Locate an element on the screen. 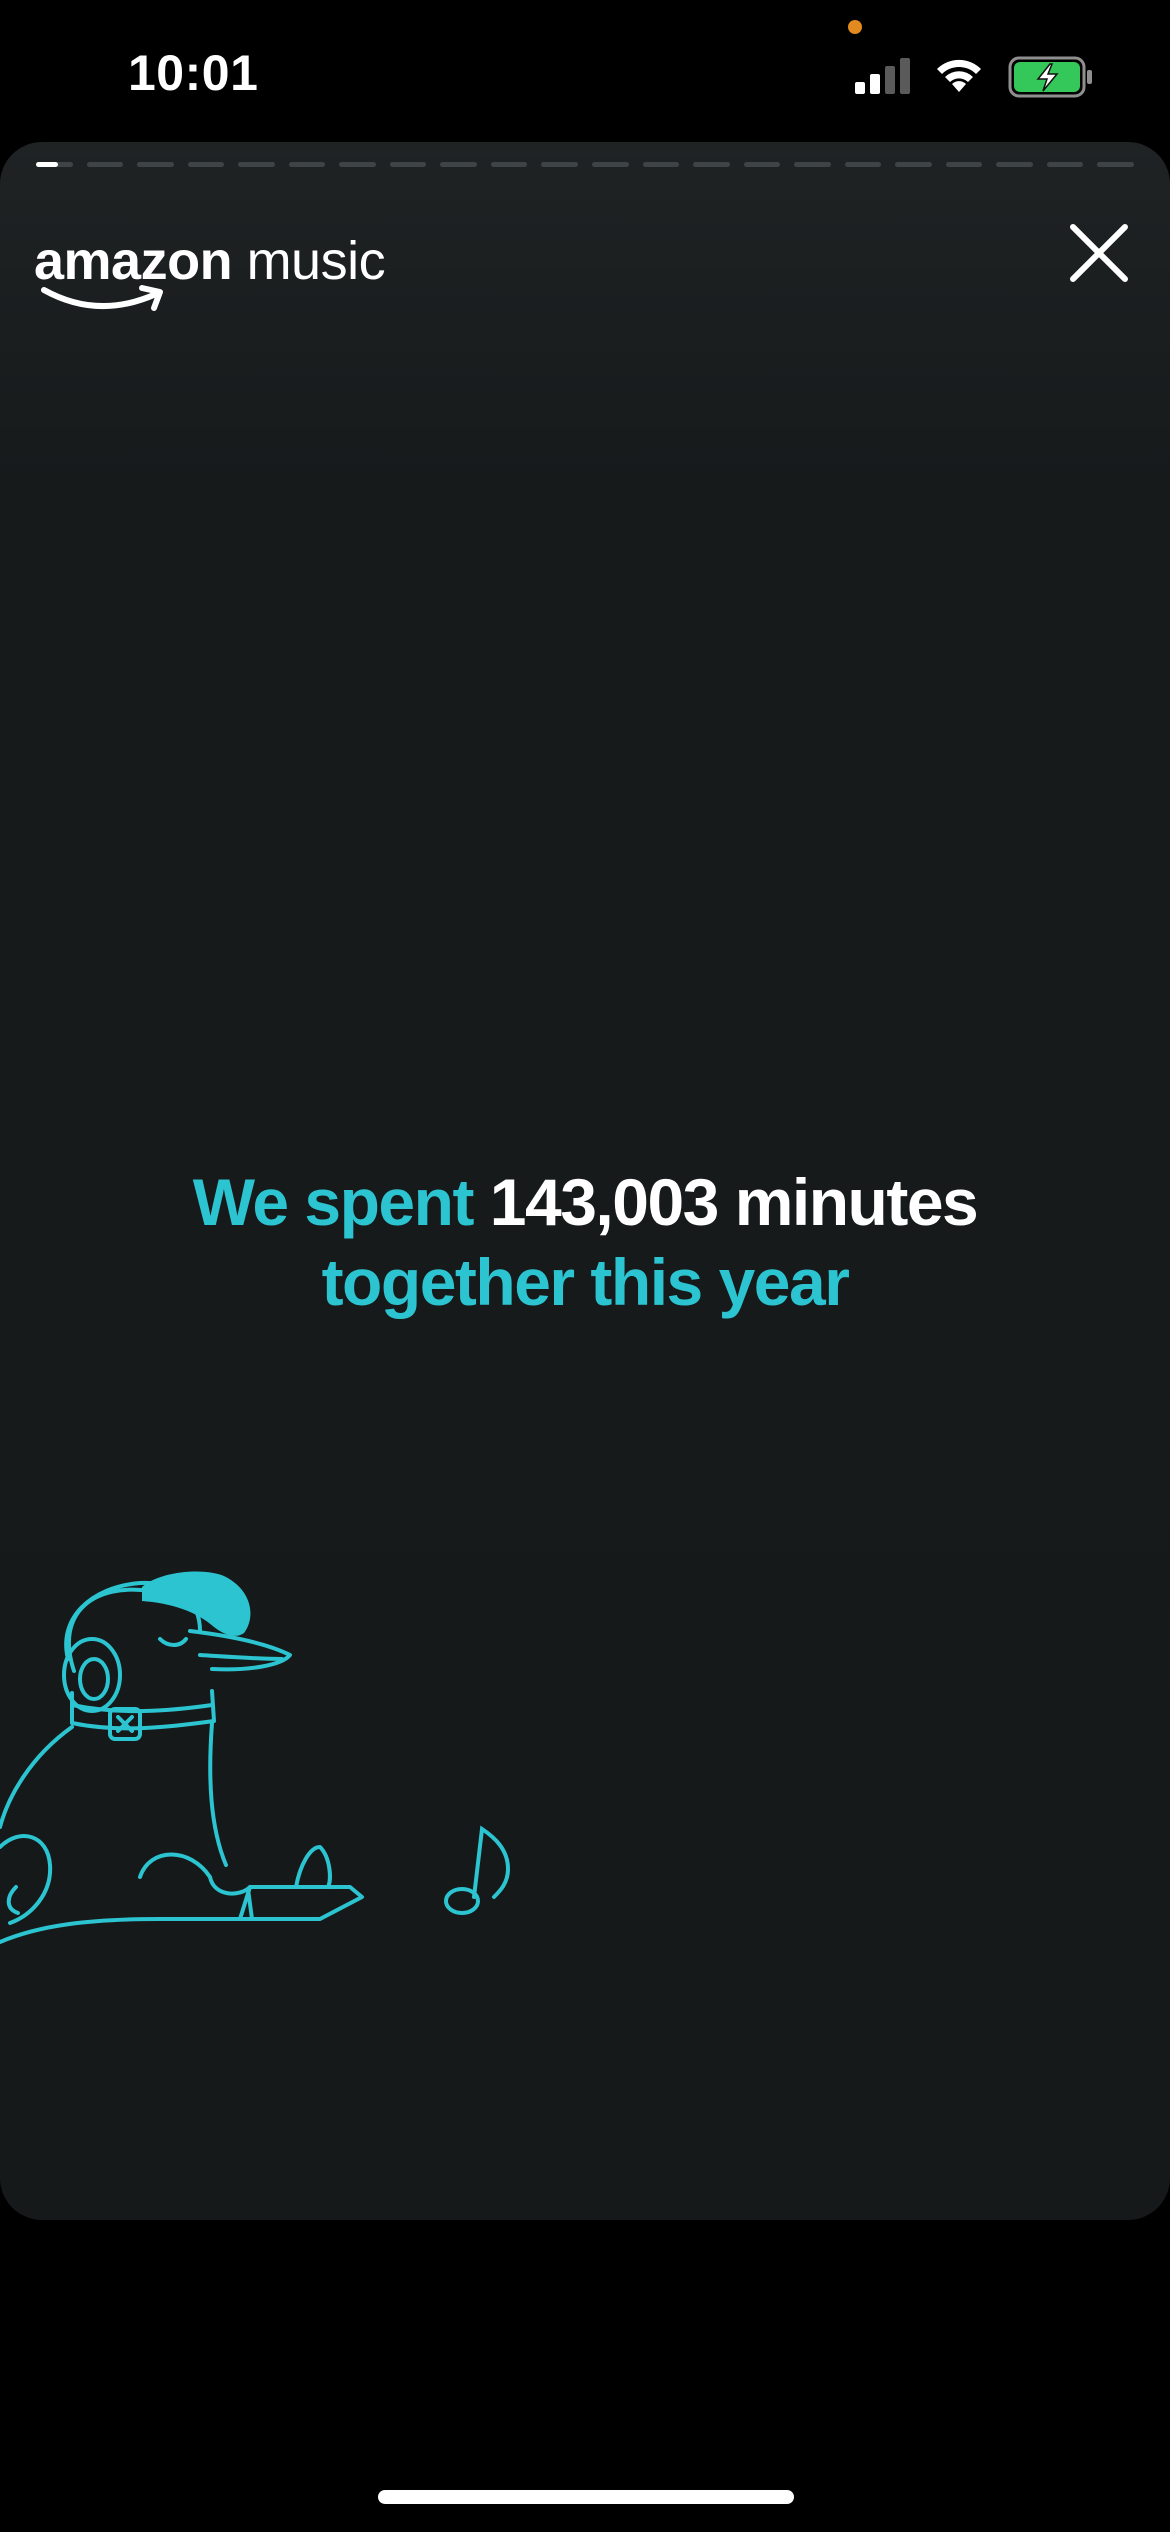 This screenshot has height=2532, width=1170. home-indicator is located at coordinates (586, 2497).